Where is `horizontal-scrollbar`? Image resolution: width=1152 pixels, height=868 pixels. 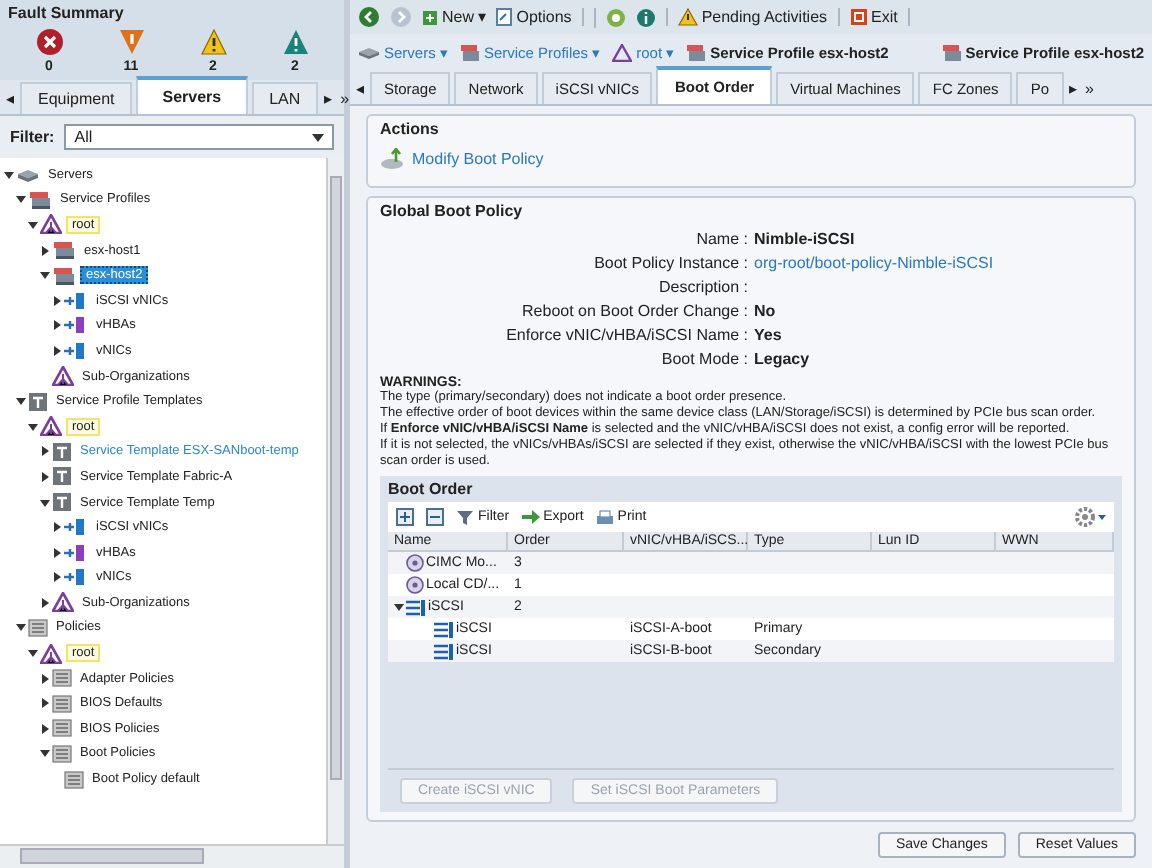 horizontal-scrollbar is located at coordinates (172, 856).